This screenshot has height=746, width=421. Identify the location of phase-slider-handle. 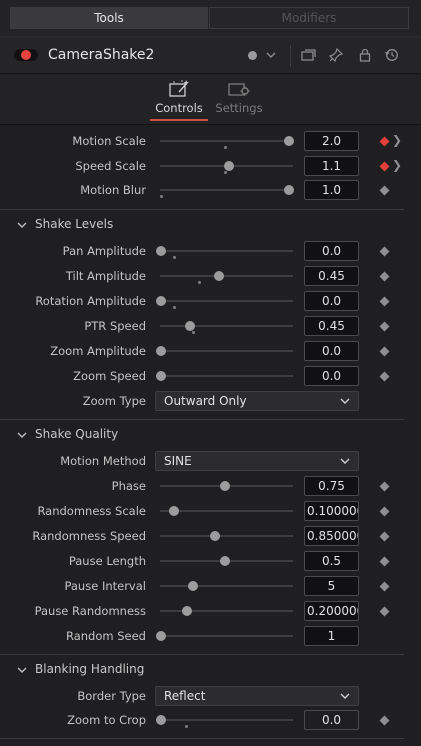
(225, 486).